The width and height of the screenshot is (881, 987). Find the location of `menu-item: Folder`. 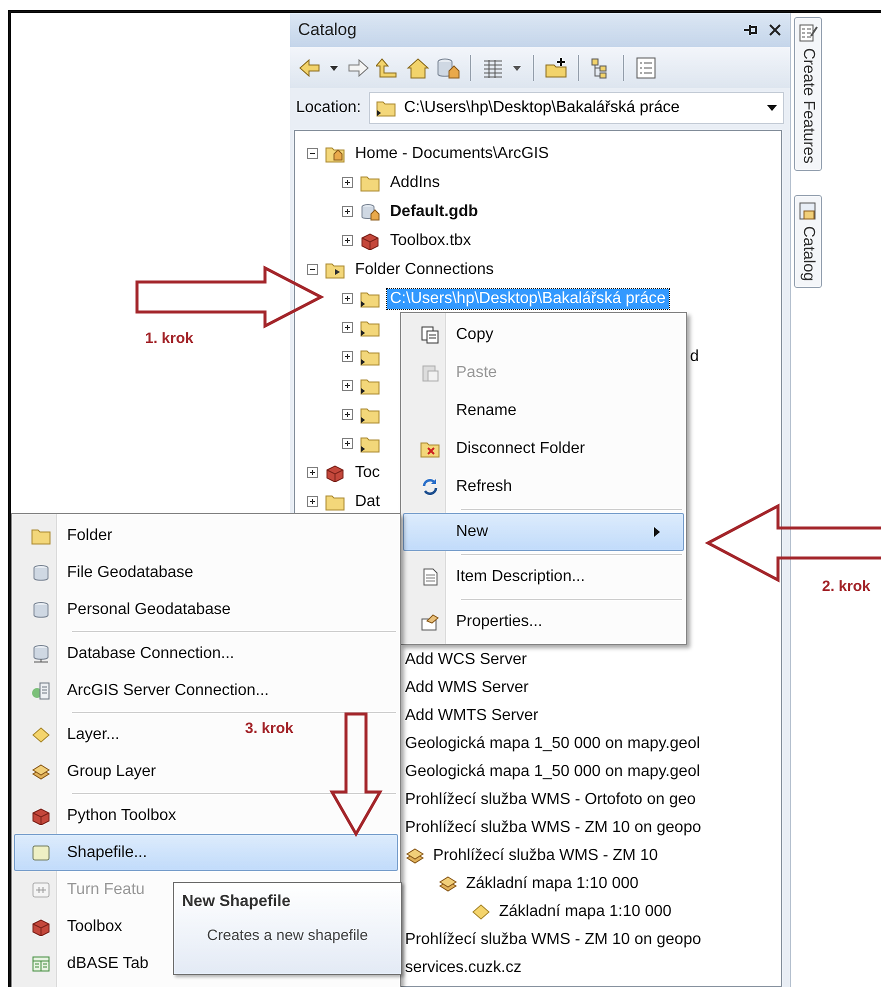

menu-item: Folder is located at coordinates (70, 535).